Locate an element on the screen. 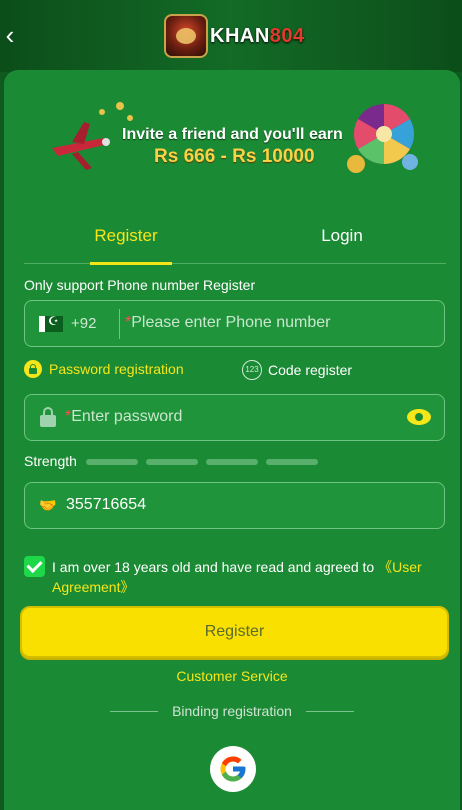 The image size is (462, 810). top-bar: ‹ KHAN804 is located at coordinates (231, 36).